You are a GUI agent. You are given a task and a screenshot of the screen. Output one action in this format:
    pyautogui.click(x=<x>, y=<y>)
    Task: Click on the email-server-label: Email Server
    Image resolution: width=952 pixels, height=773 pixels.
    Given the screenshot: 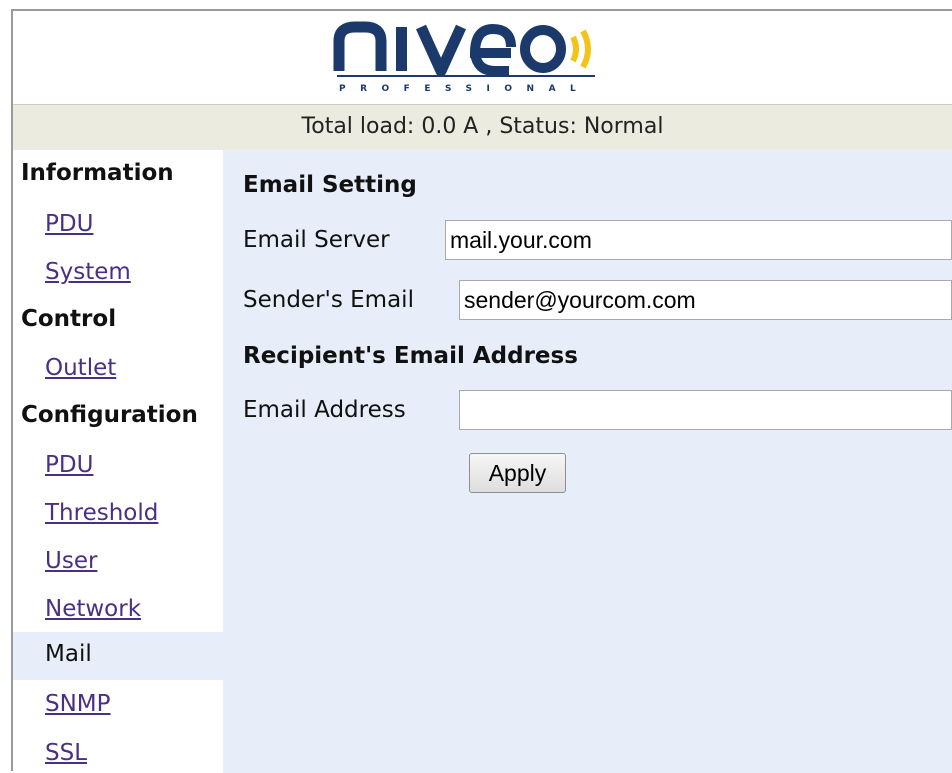 What is the action you would take?
    pyautogui.click(x=316, y=240)
    